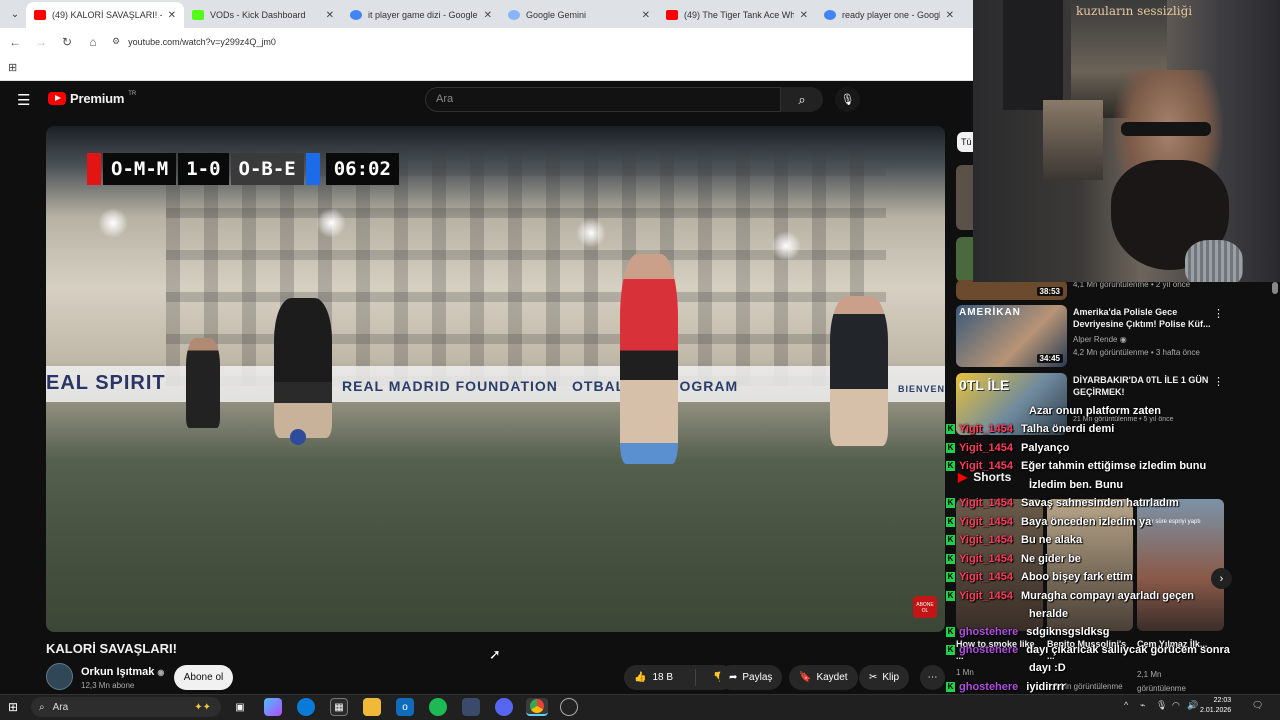  Describe the element at coordinates (884, 677) in the screenshot. I see `clip-button: ✂ Klip` at that location.